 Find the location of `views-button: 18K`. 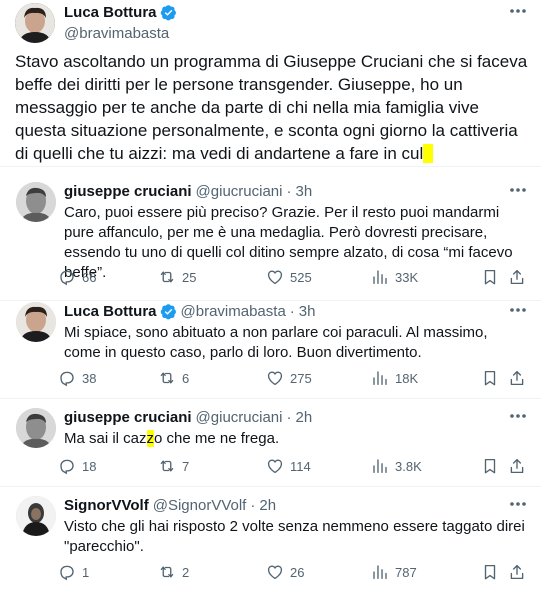

views-button: 18K is located at coordinates (394, 378).